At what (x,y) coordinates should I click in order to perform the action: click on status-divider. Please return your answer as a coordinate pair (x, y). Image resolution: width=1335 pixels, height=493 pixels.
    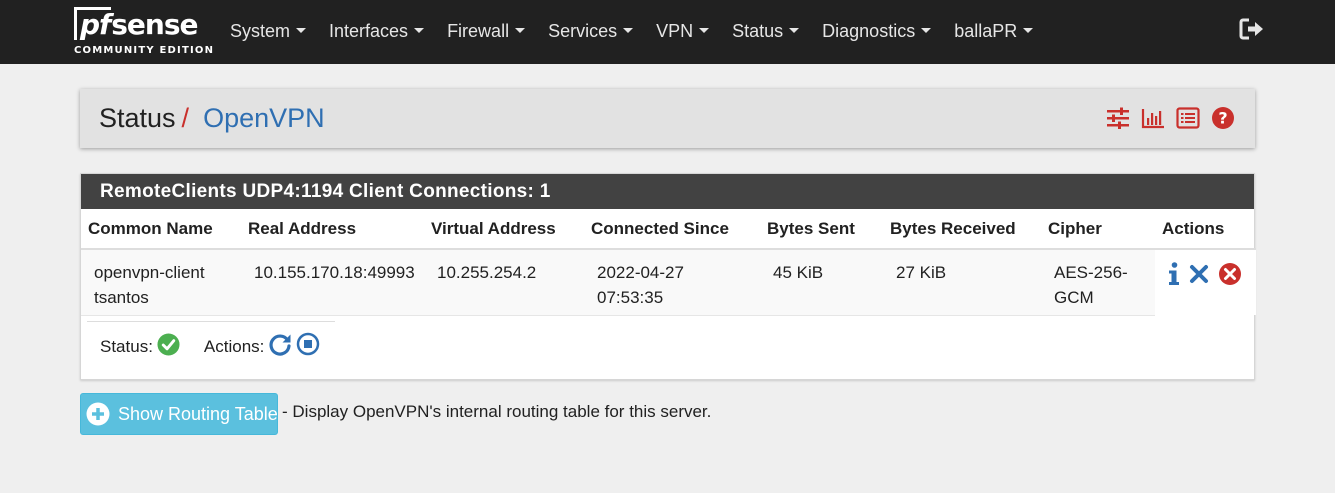
    Looking at the image, I should click on (211, 321).